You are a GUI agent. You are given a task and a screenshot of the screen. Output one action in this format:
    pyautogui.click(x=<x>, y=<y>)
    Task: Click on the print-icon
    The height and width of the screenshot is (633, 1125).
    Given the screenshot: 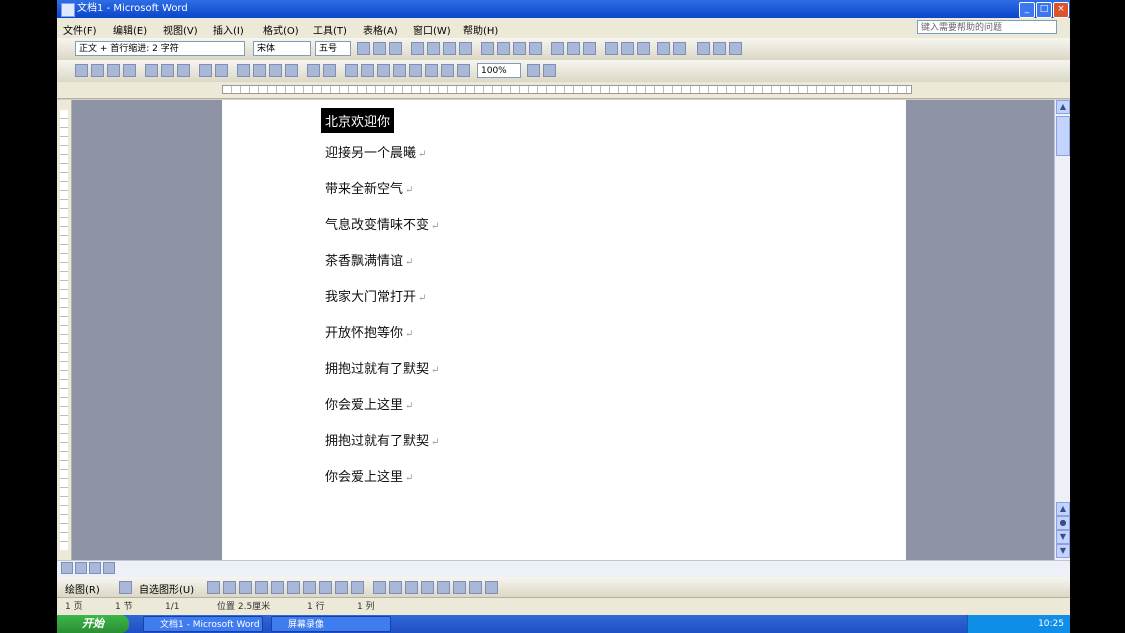 What is the action you would take?
    pyautogui.click(x=167, y=70)
    